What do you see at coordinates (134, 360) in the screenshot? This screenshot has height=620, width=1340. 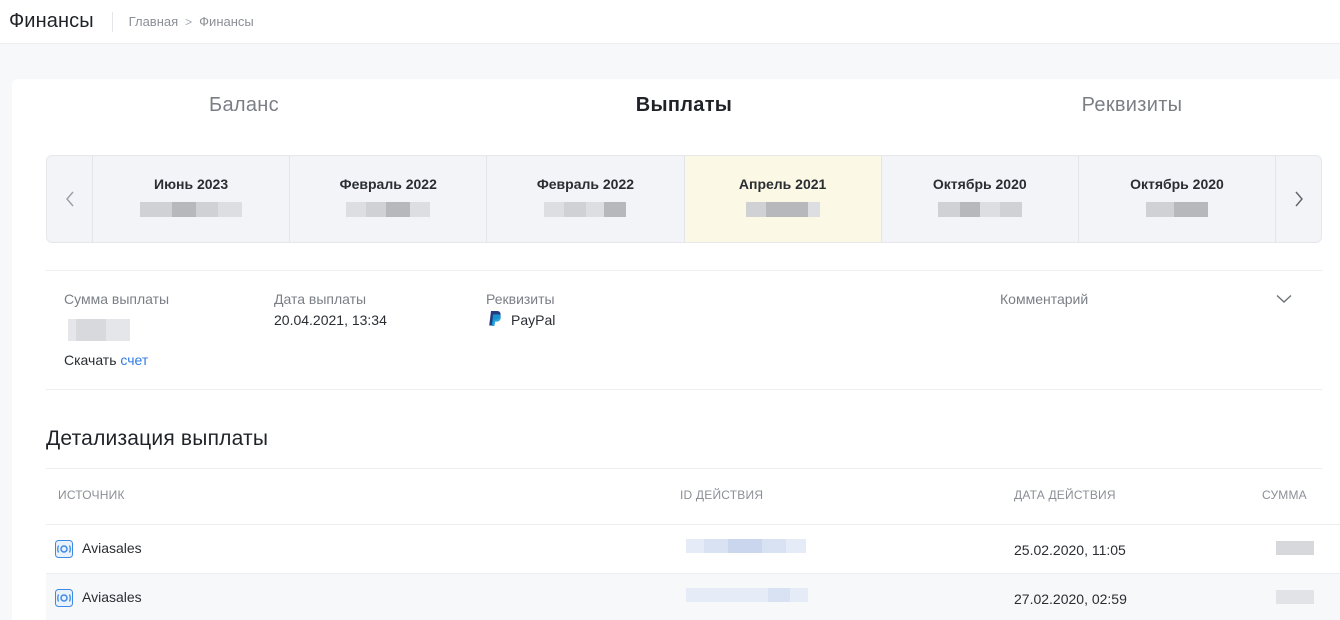 I see `invoice-link: счет` at bounding box center [134, 360].